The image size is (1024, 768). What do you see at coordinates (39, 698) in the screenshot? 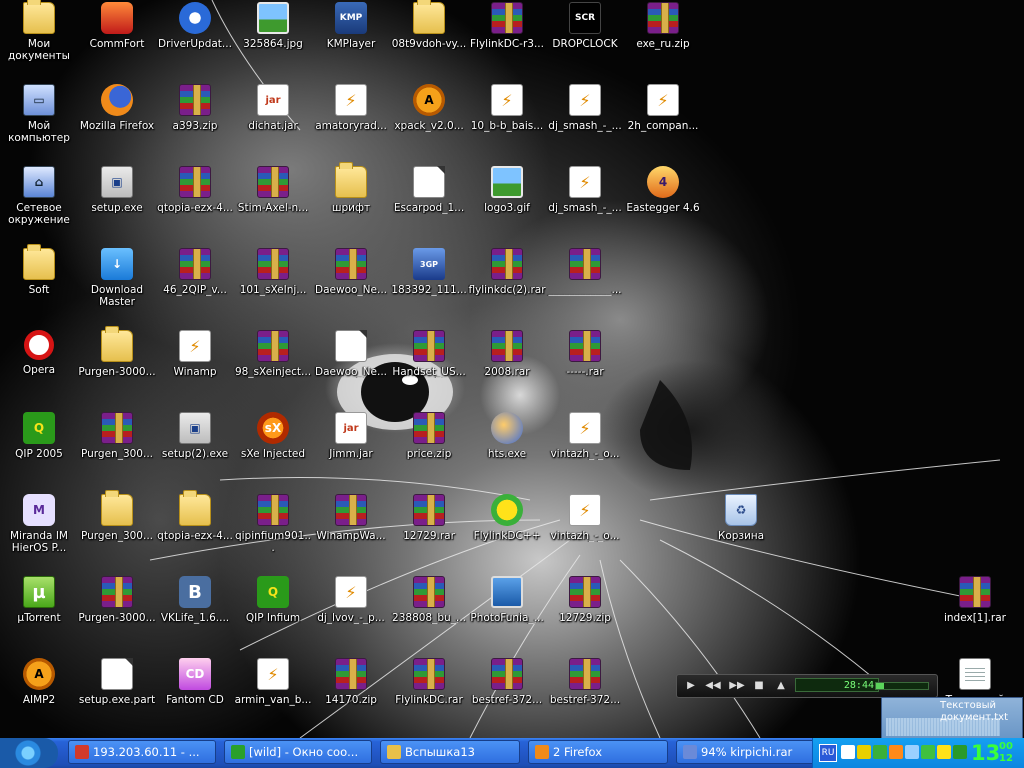
I see `desktop-icon: A AIMP2` at bounding box center [39, 698].